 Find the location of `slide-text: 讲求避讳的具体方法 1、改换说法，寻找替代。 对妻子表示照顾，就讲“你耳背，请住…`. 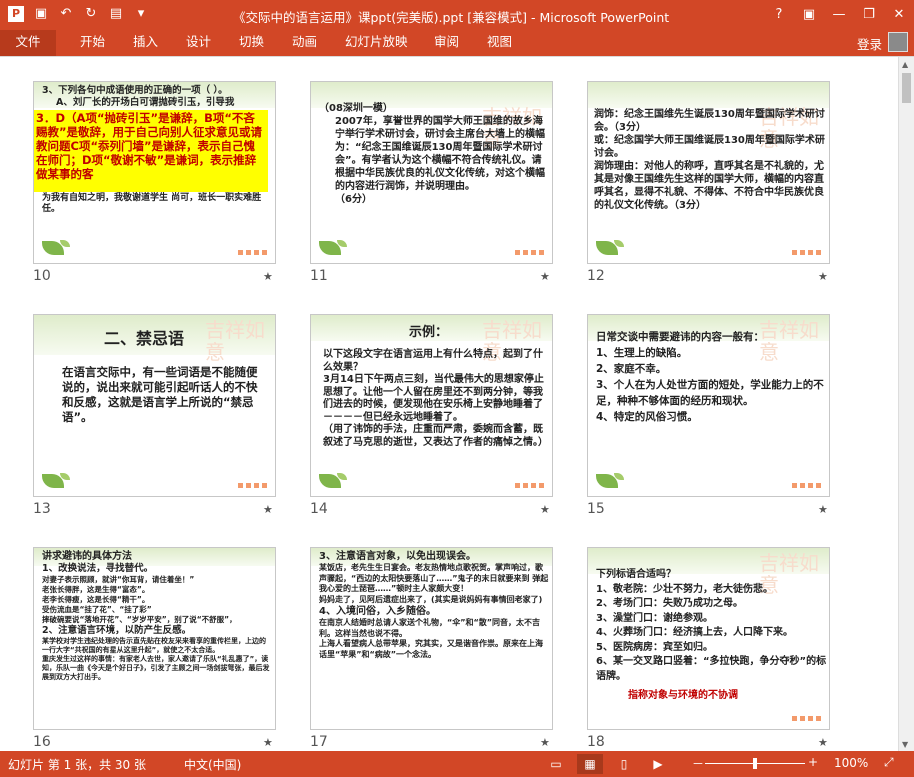

slide-text: 讲求避讳的具体方法 1、改换说法，寻找替代。 对妻子表示照顾，就讲“你耳背，请住… is located at coordinates (156, 616).